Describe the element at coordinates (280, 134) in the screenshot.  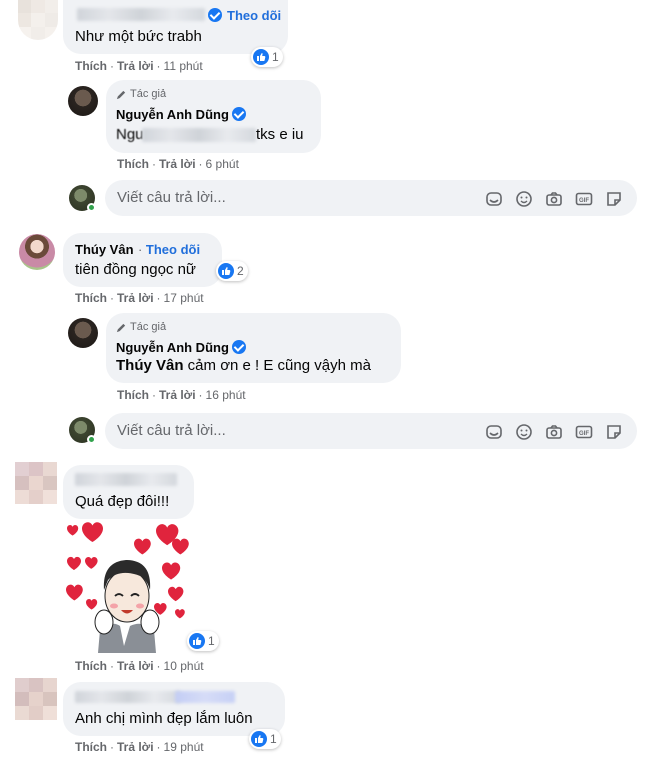
I see `reply-text: tks e iu` at that location.